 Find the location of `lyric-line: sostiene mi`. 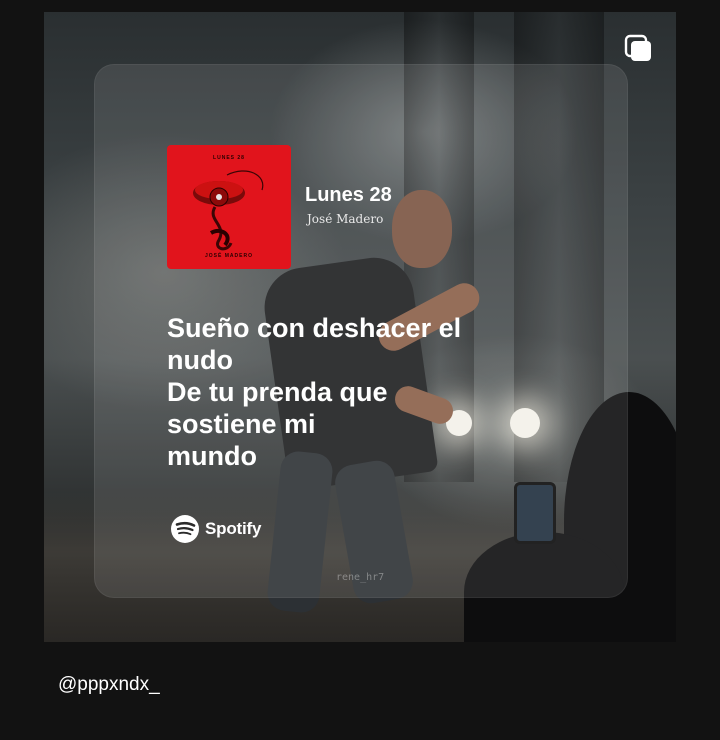

lyric-line: sostiene mi is located at coordinates (241, 424).